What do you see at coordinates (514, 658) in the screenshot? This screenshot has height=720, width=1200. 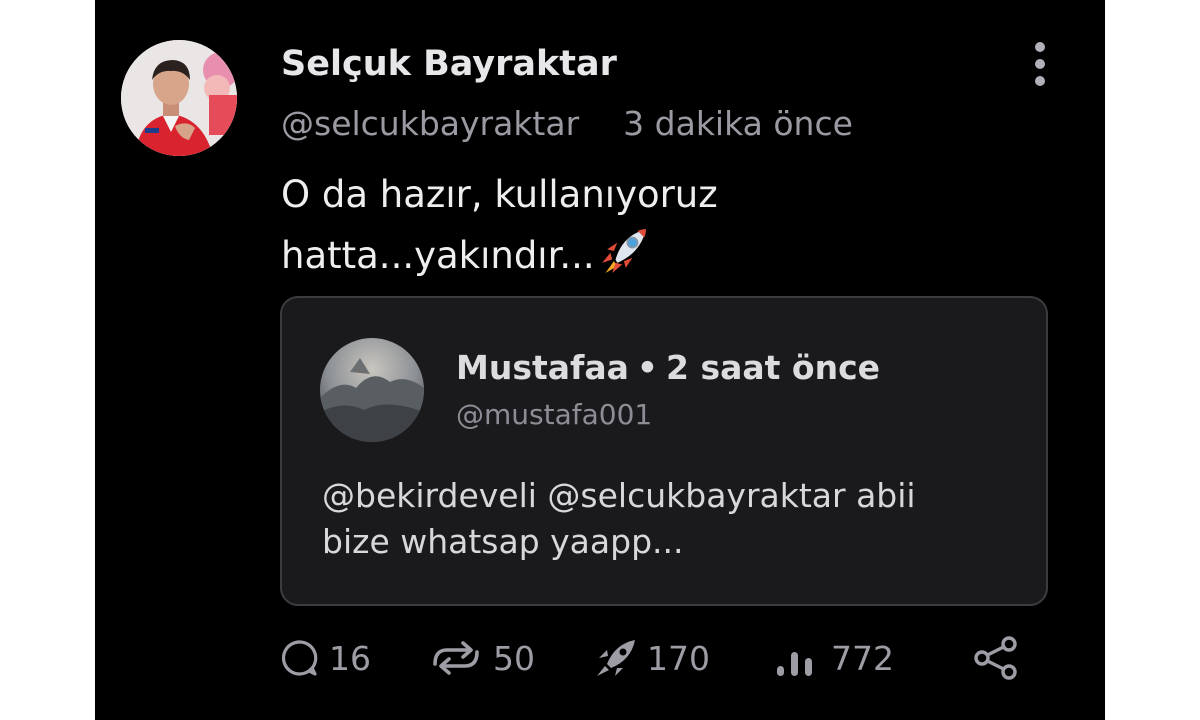 I see `repost-count: 50` at bounding box center [514, 658].